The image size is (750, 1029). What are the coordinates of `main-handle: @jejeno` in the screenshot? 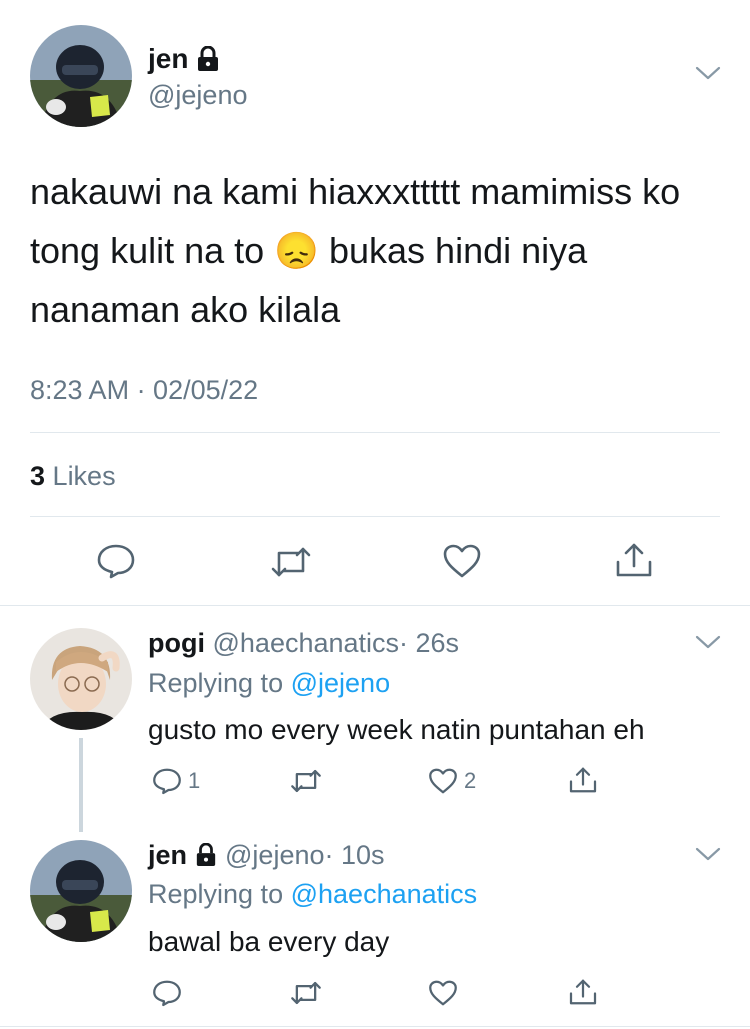 It's located at (197, 95).